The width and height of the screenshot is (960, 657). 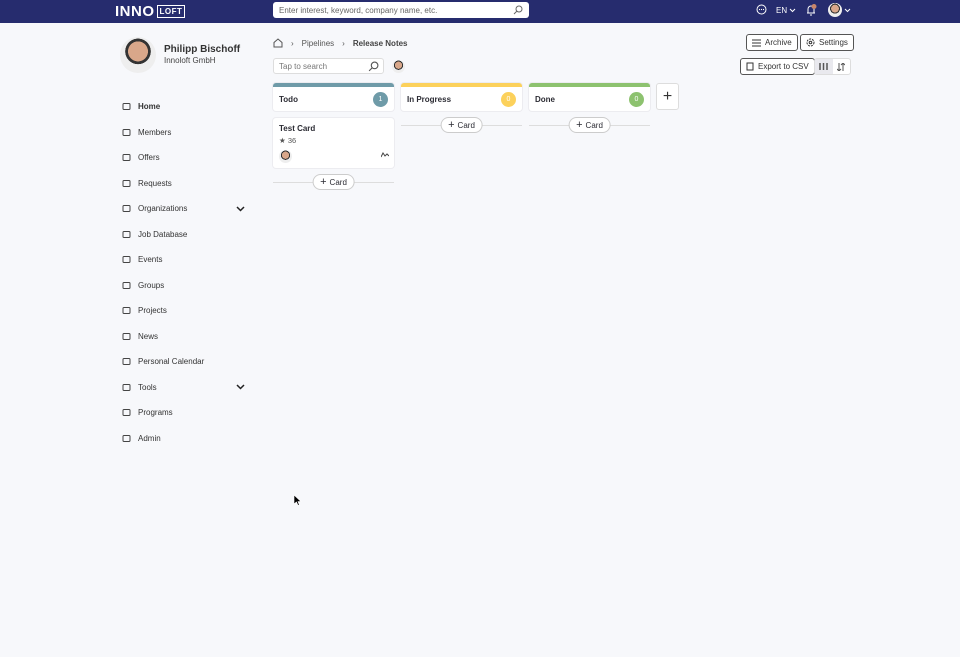 What do you see at coordinates (285, 156) in the screenshot?
I see `card-assignee-avatar` at bounding box center [285, 156].